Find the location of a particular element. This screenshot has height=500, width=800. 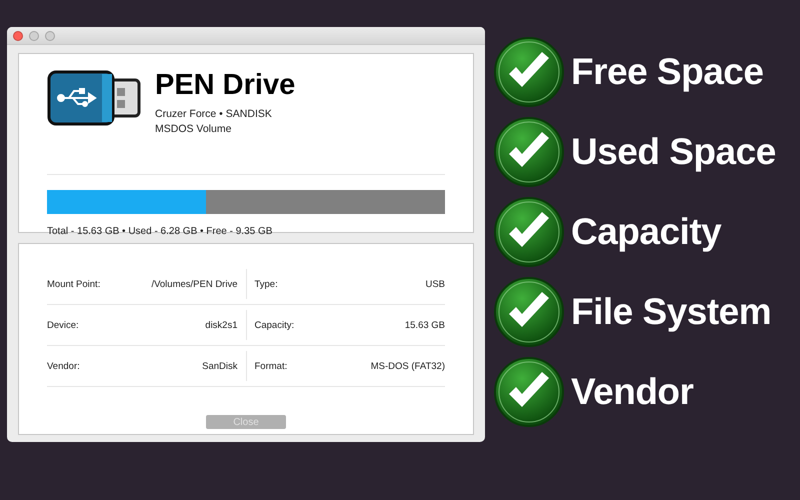

feature-label: Capacity is located at coordinates (646, 232).